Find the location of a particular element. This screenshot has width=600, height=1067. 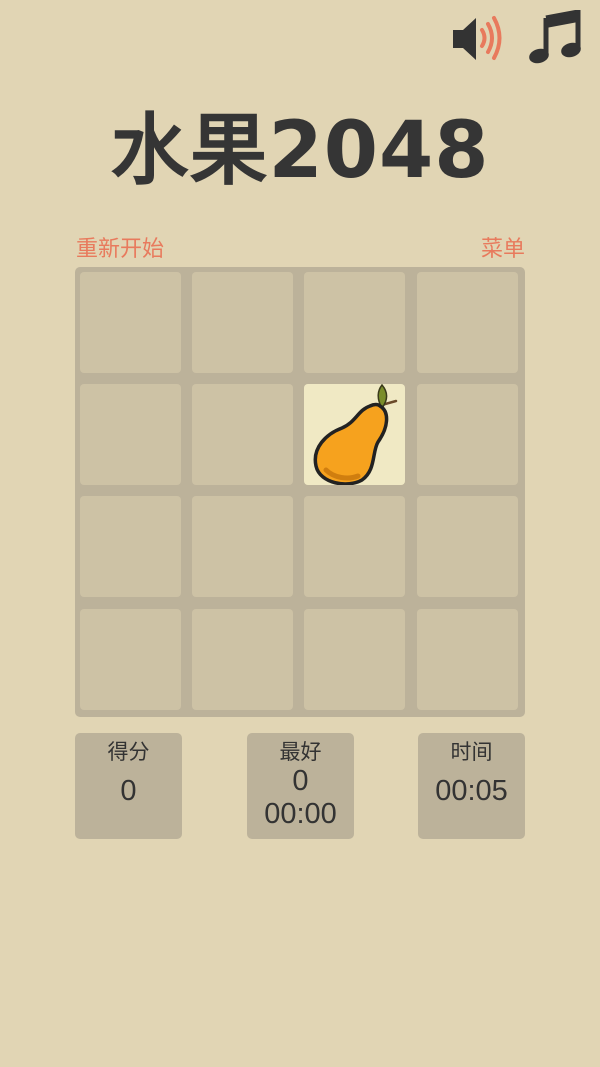

score-value: 0 is located at coordinates (128, 791).